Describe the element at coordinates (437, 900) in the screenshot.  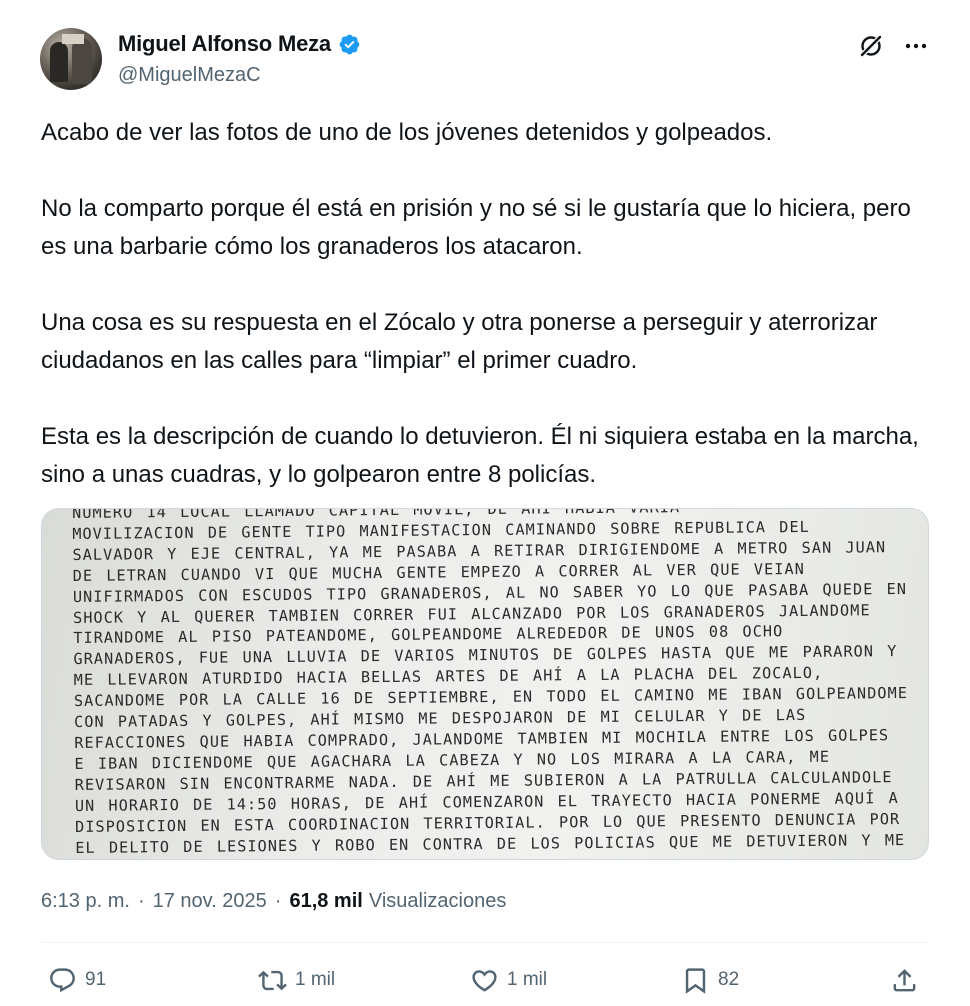
I see `views-label: Visualizaciones` at that location.